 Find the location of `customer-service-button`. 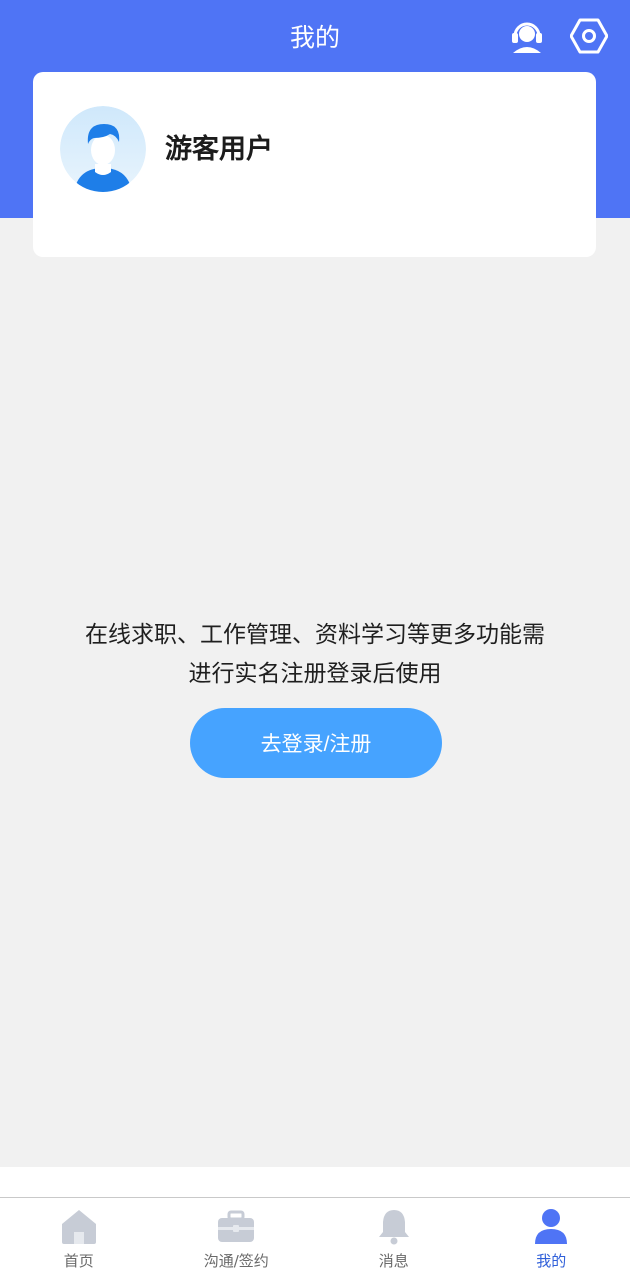

customer-service-button is located at coordinates (527, 36).